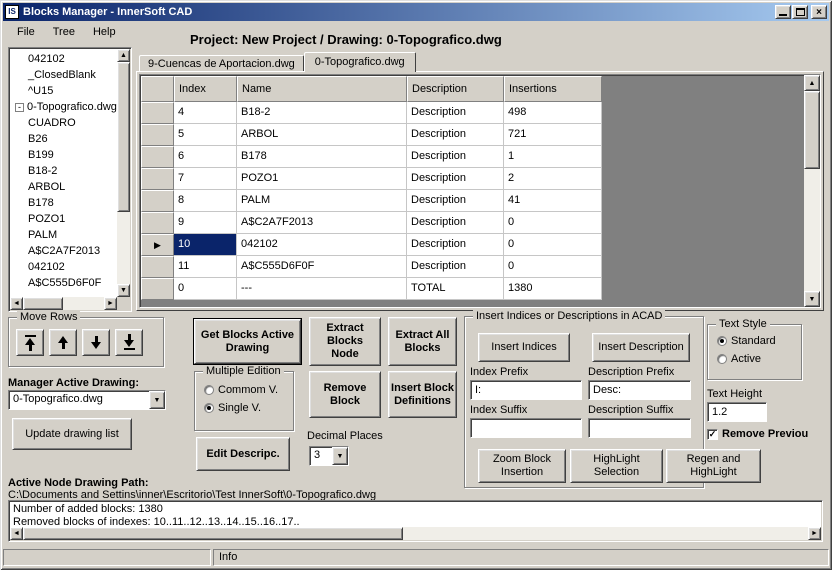 Image resolution: width=832 pixels, height=570 pixels. I want to click on move-row-bottom-button, so click(129, 342).